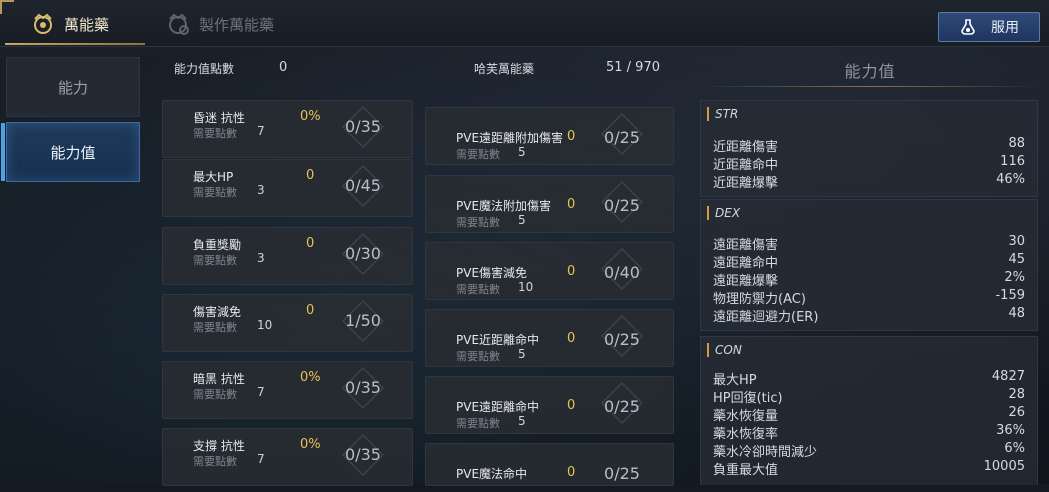 This screenshot has height=492, width=1049. I want to click on potion-flask-icon, so click(968, 27).